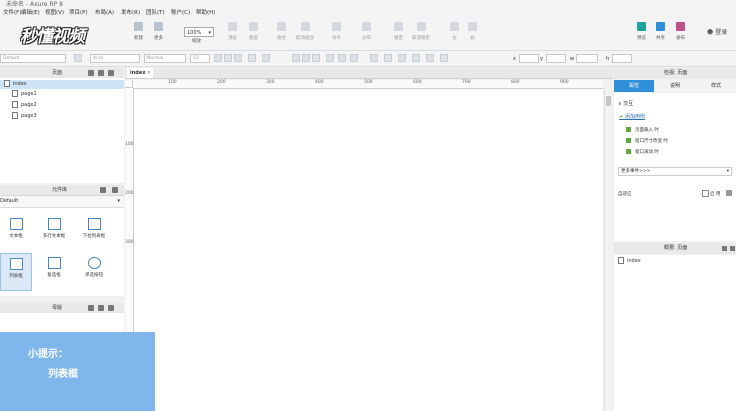 This screenshot has width=736, height=411. I want to click on widget-textarea: 多行文本框, so click(54, 228).